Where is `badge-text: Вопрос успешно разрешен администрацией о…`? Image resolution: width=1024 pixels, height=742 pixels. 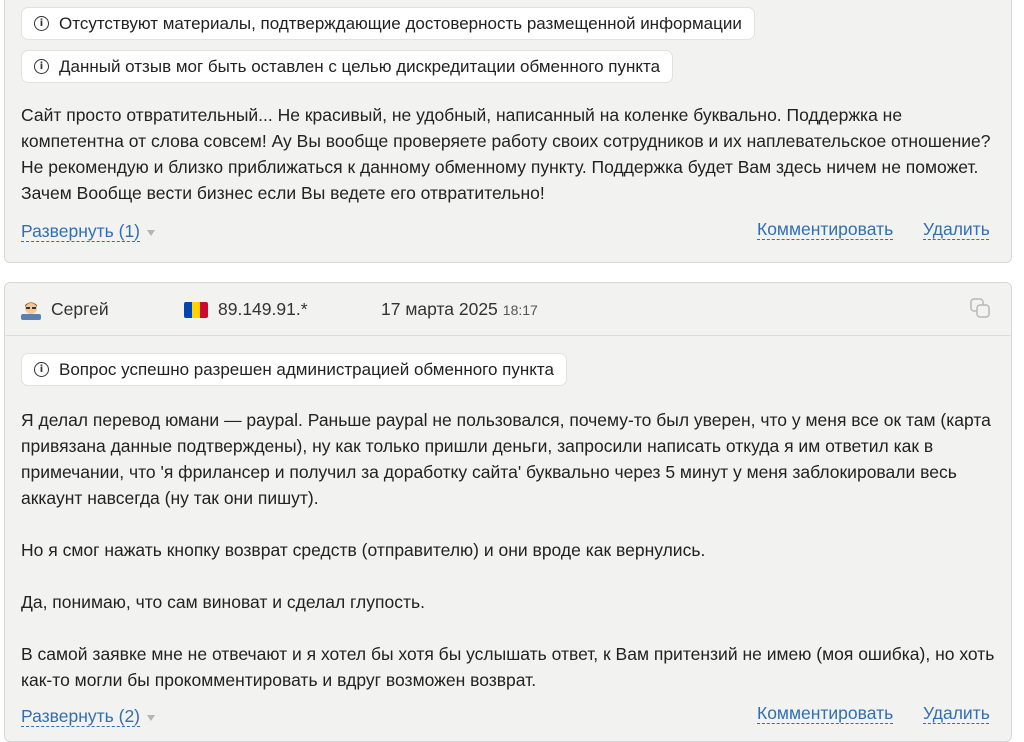
badge-text: Вопрос успешно разрешен администрацией о… is located at coordinates (306, 369).